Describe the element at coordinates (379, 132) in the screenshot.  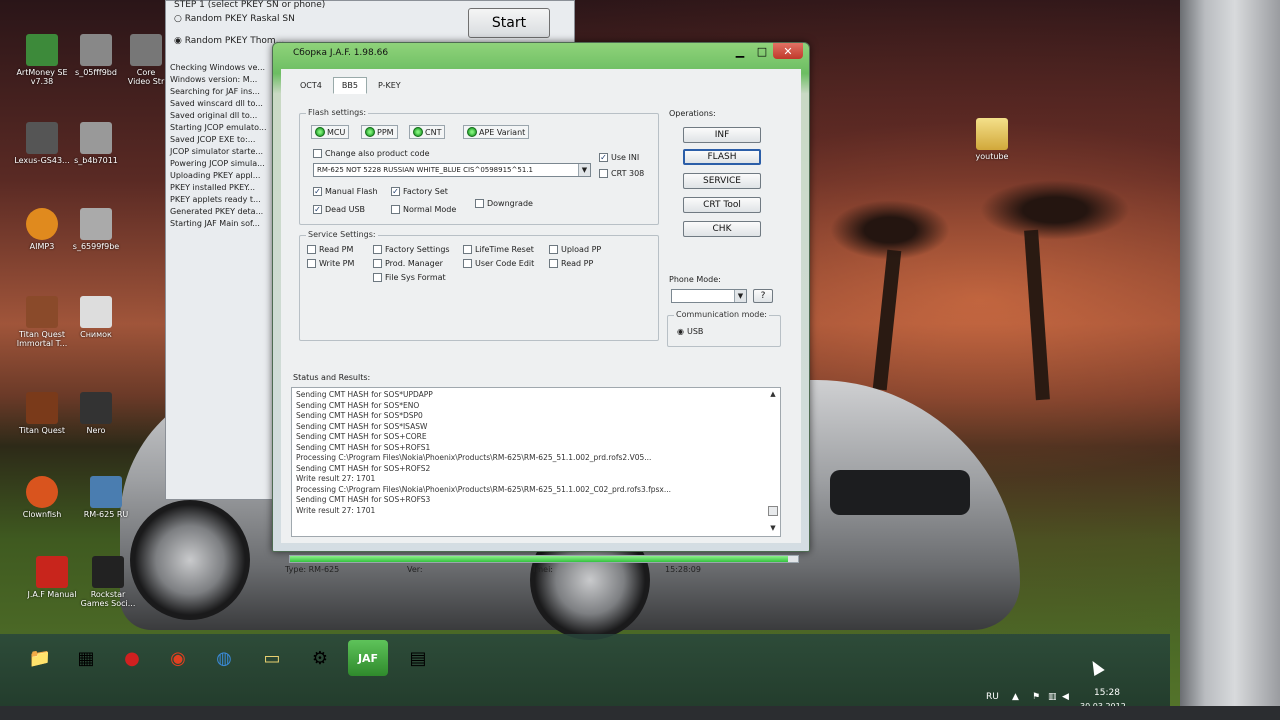
I see `led-ppm: PPM` at that location.